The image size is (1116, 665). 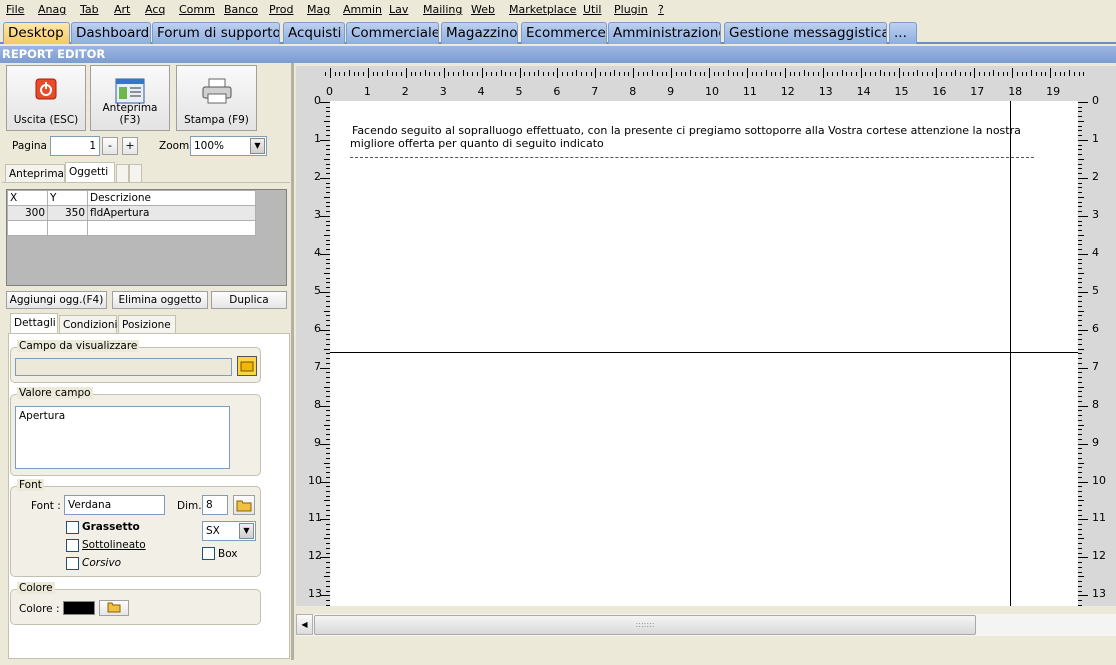 I want to click on italic-checkbox, so click(x=72, y=563).